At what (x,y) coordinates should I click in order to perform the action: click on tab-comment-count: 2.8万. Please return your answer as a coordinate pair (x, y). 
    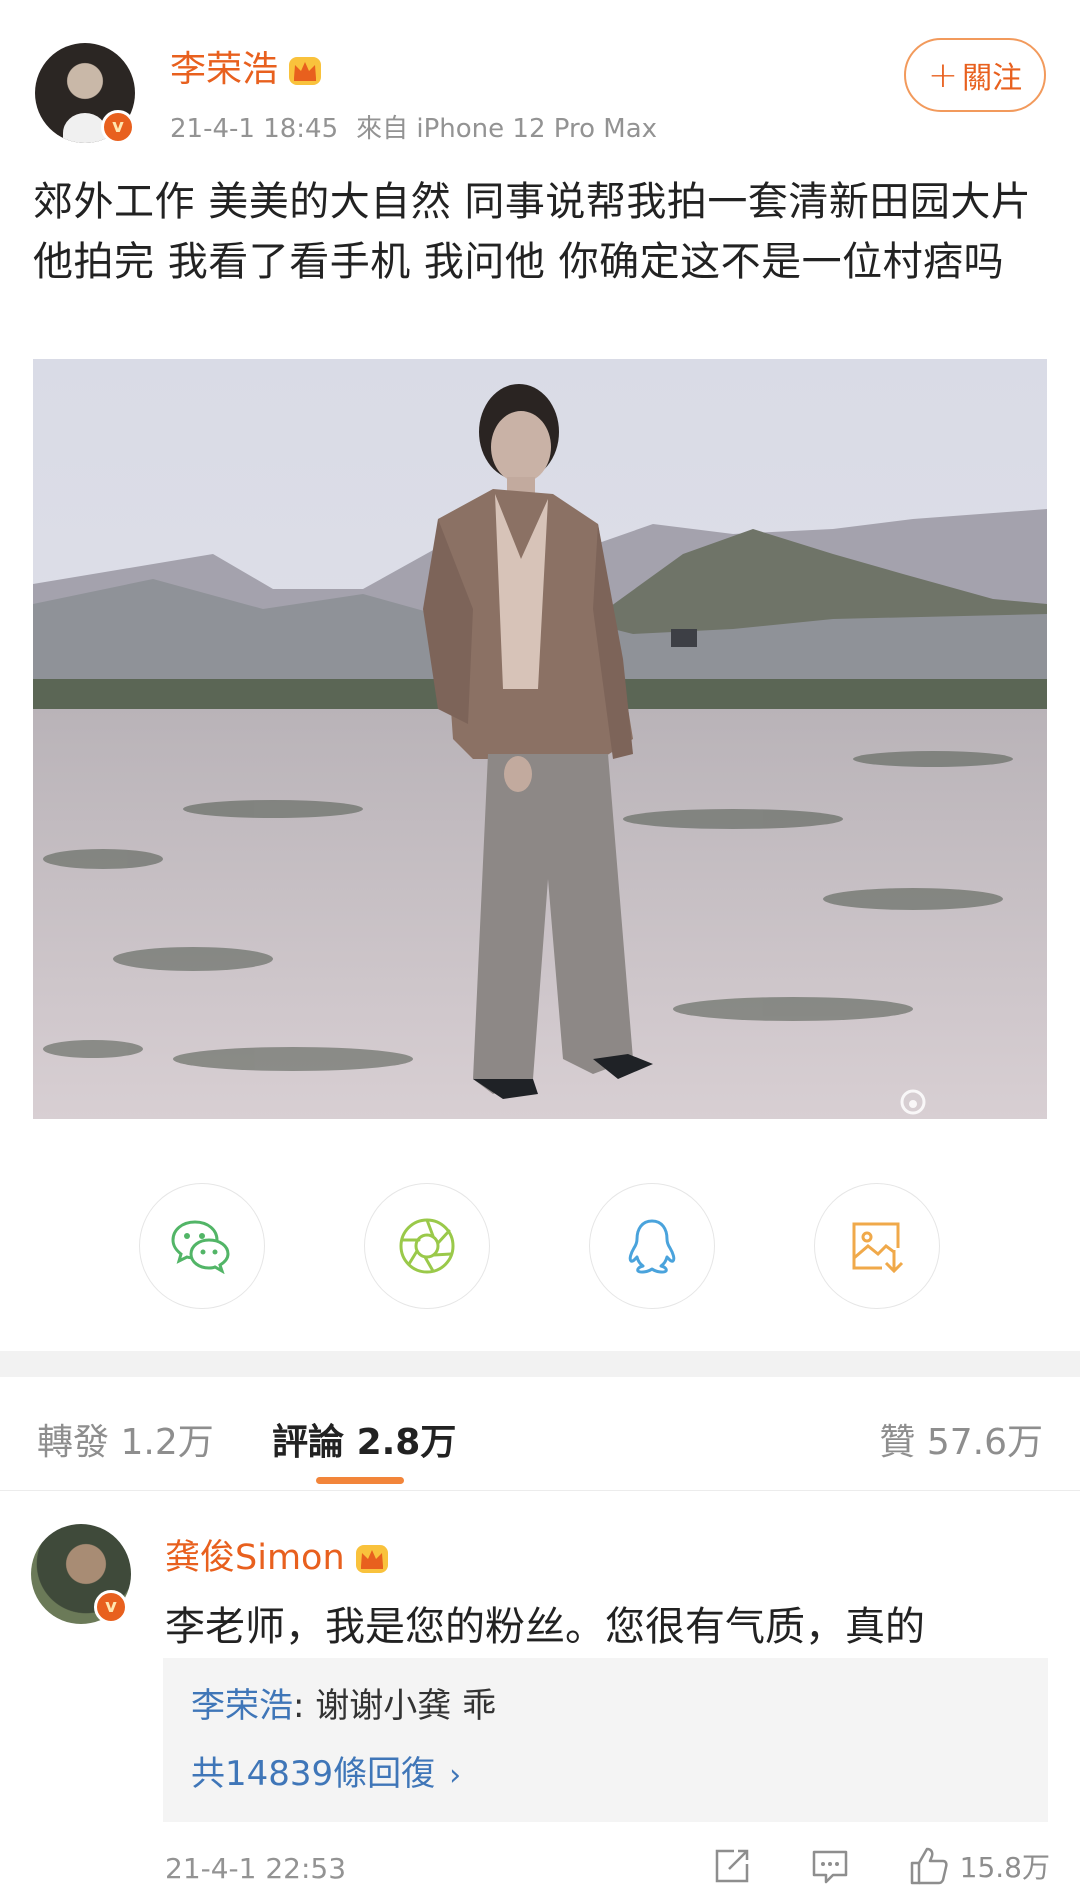
    Looking at the image, I should click on (406, 1442).